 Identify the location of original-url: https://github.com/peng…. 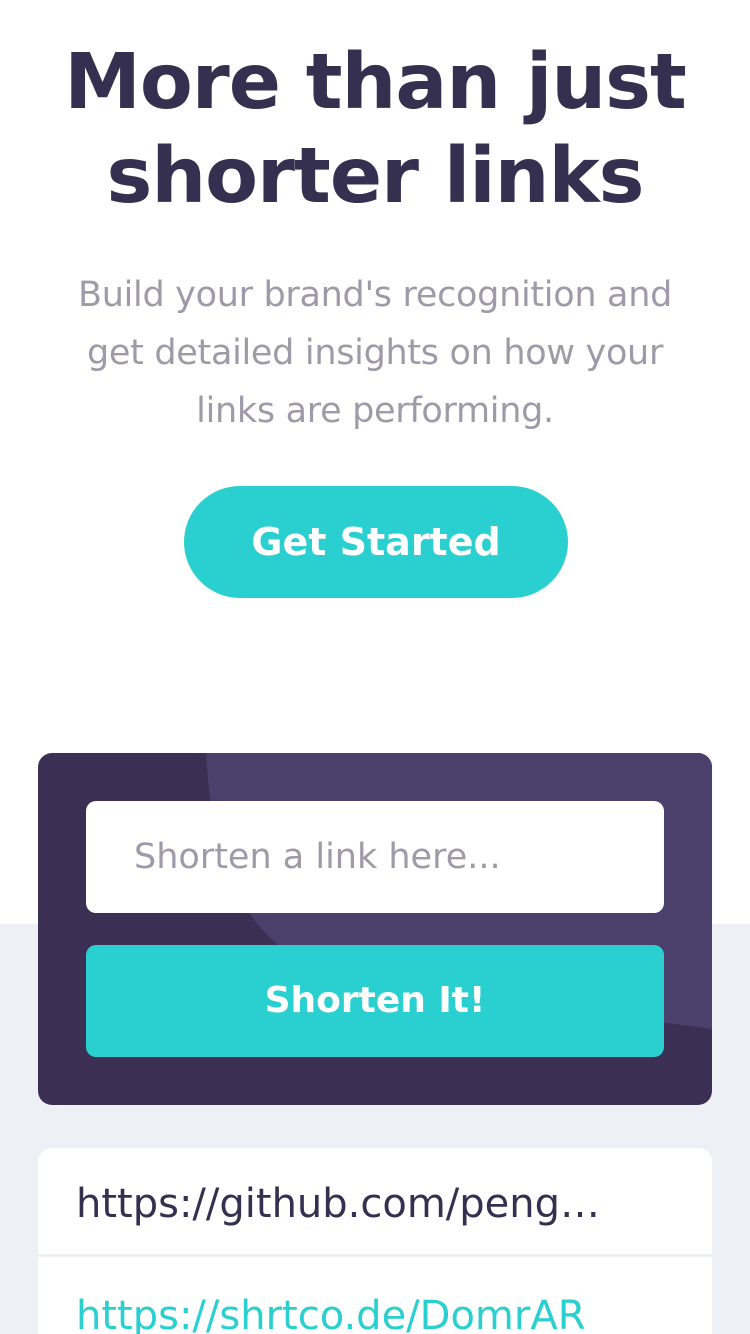
(338, 1204).